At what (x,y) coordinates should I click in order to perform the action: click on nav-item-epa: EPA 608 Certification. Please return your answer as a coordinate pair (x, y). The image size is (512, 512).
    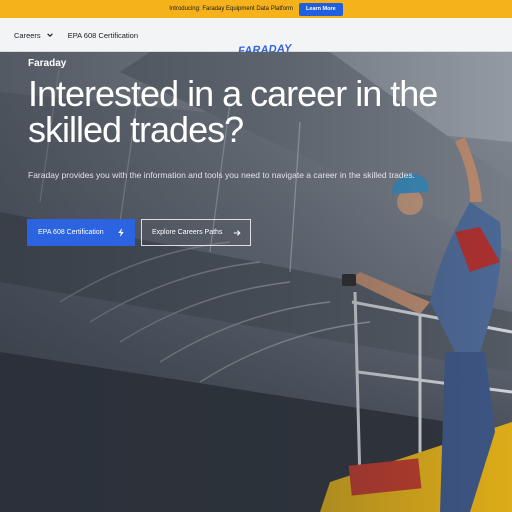
    Looking at the image, I should click on (103, 35).